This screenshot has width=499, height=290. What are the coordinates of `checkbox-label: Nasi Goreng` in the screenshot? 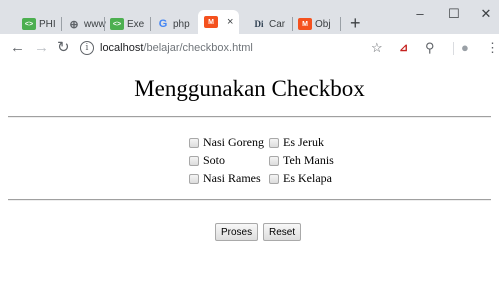 It's located at (233, 142).